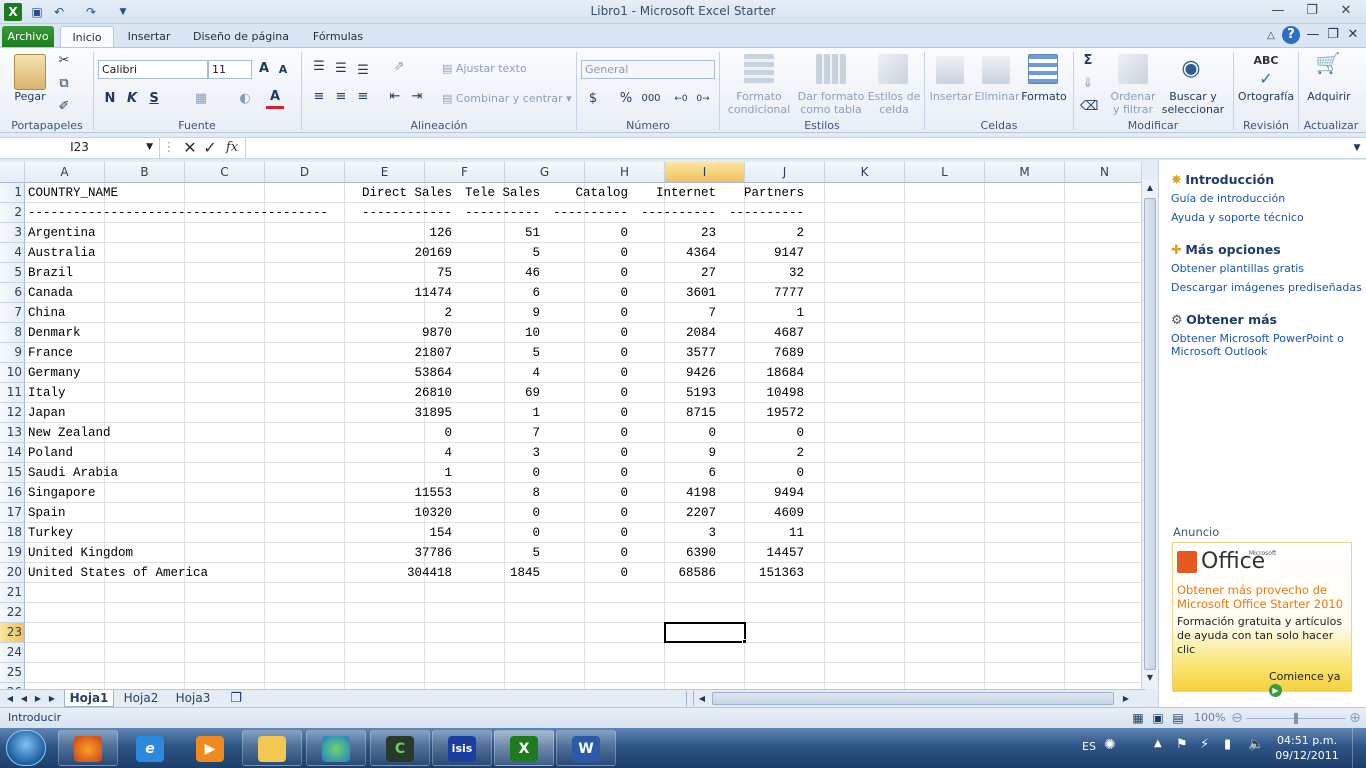  What do you see at coordinates (412, 393) in the screenshot?
I see `cell-direct: 26810` at bounding box center [412, 393].